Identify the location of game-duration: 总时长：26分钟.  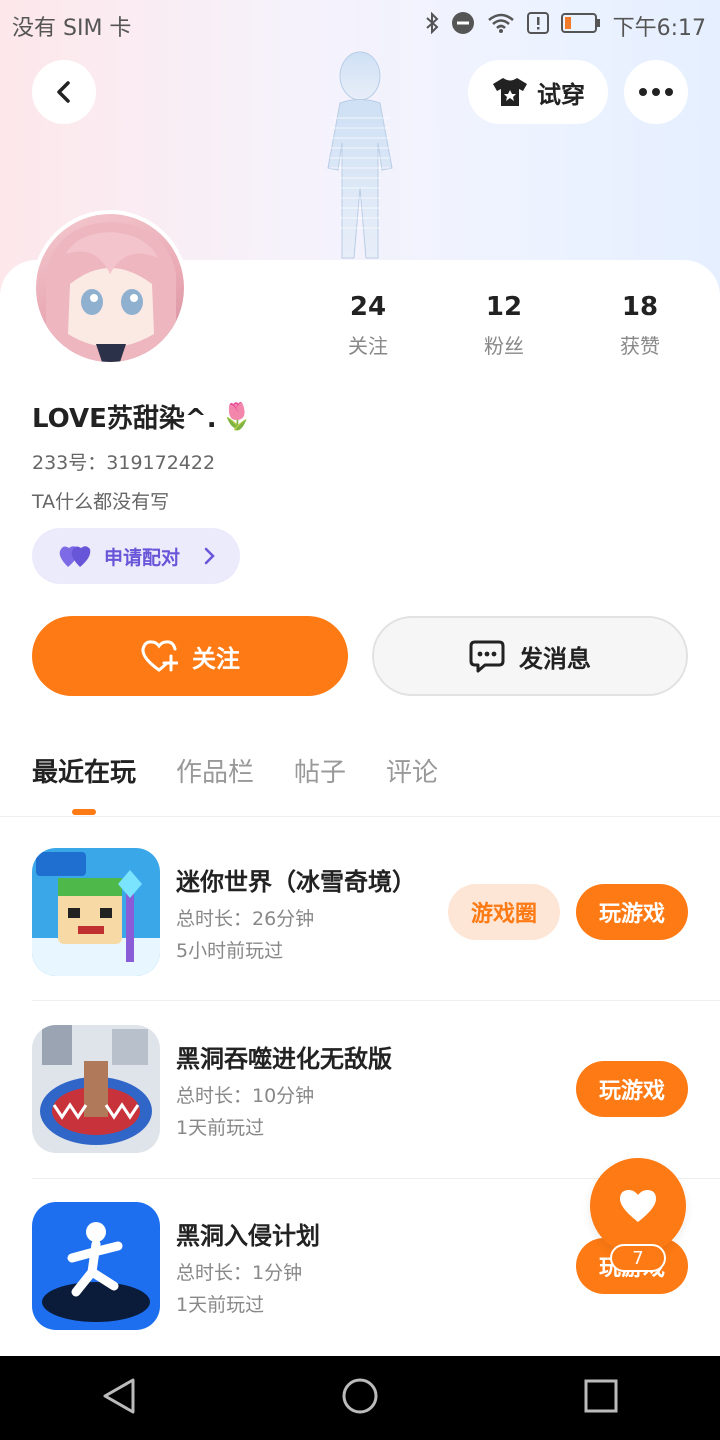
(245, 919).